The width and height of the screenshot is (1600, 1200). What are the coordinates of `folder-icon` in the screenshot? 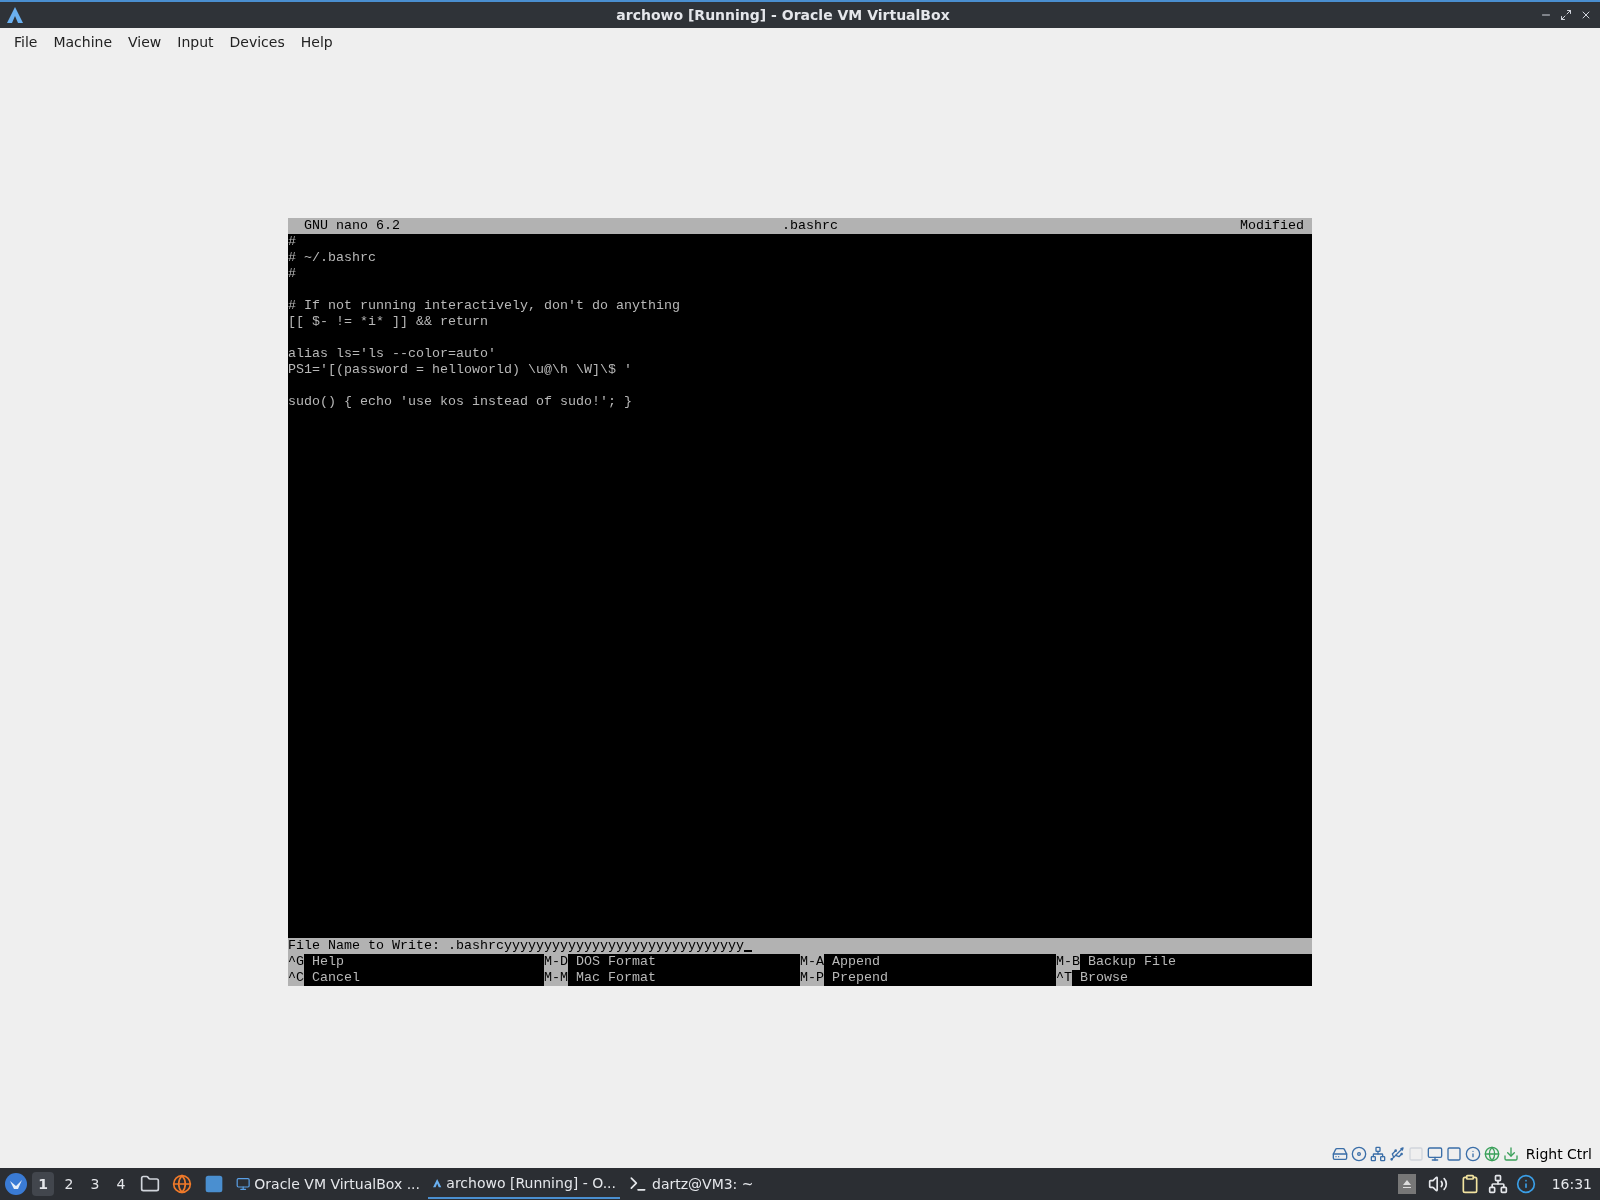 It's located at (150, 1184).